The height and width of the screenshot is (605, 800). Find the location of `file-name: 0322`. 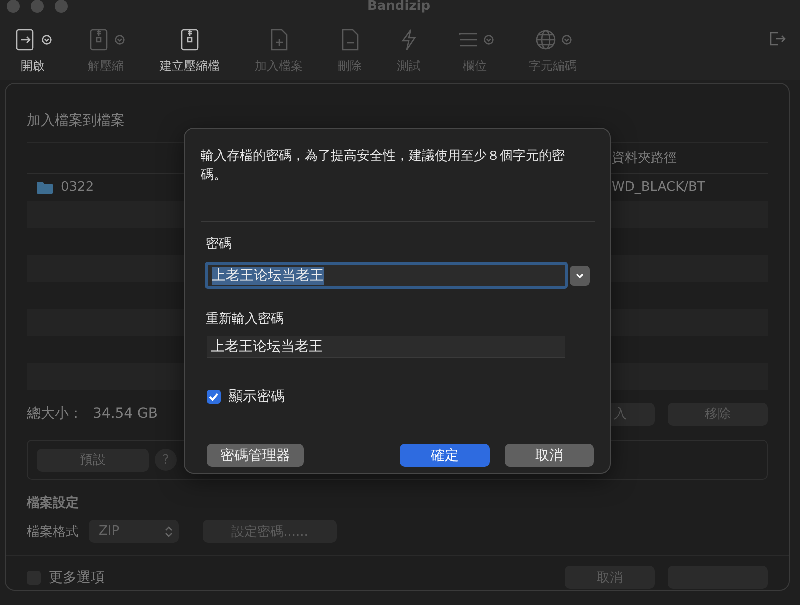

file-name: 0322 is located at coordinates (77, 187).